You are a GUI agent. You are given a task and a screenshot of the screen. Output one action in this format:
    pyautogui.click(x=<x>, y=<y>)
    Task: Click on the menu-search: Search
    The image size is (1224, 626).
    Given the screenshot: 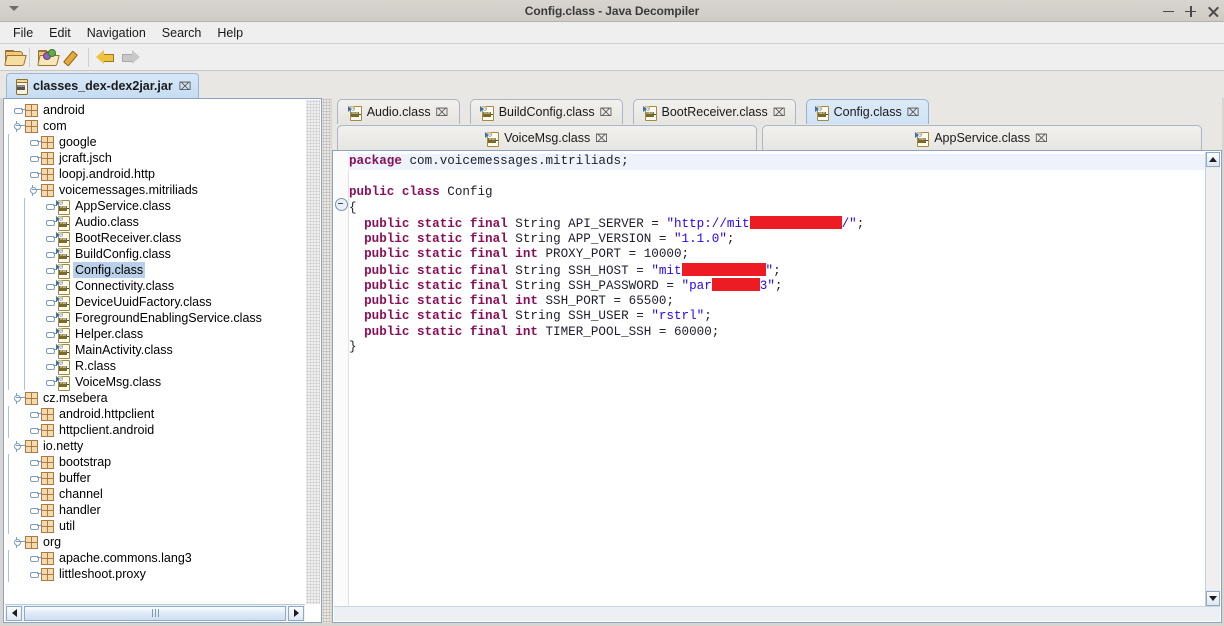 What is the action you would take?
    pyautogui.click(x=182, y=33)
    